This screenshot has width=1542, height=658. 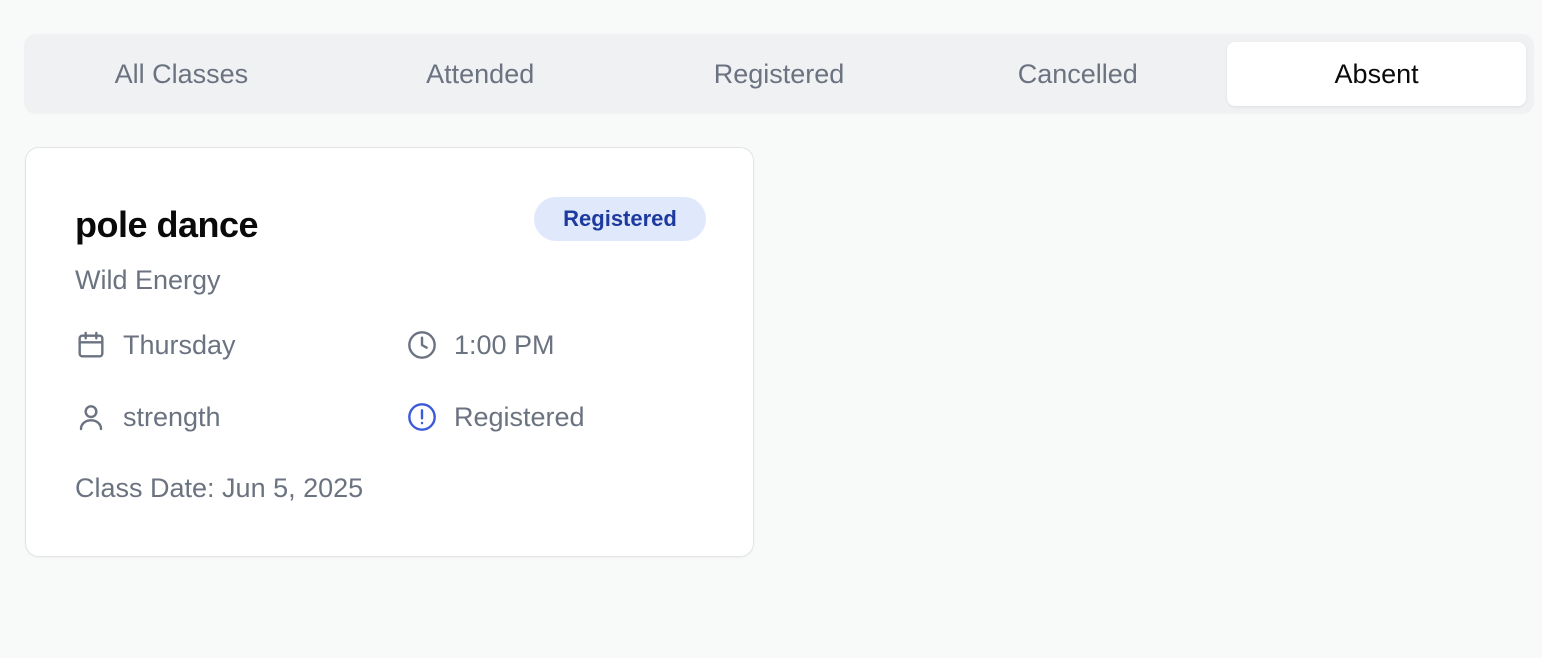 I want to click on class-time: 1:00 PM, so click(x=480, y=345).